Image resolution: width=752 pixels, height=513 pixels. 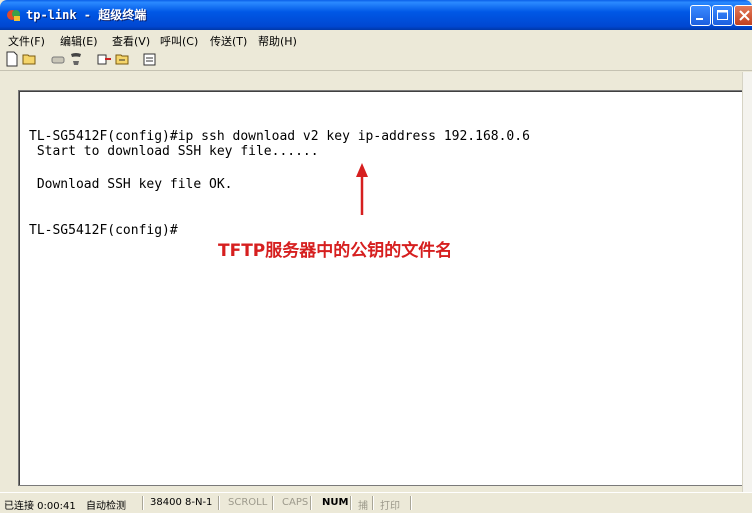 What do you see at coordinates (700, 15) in the screenshot?
I see `minimize-button` at bounding box center [700, 15].